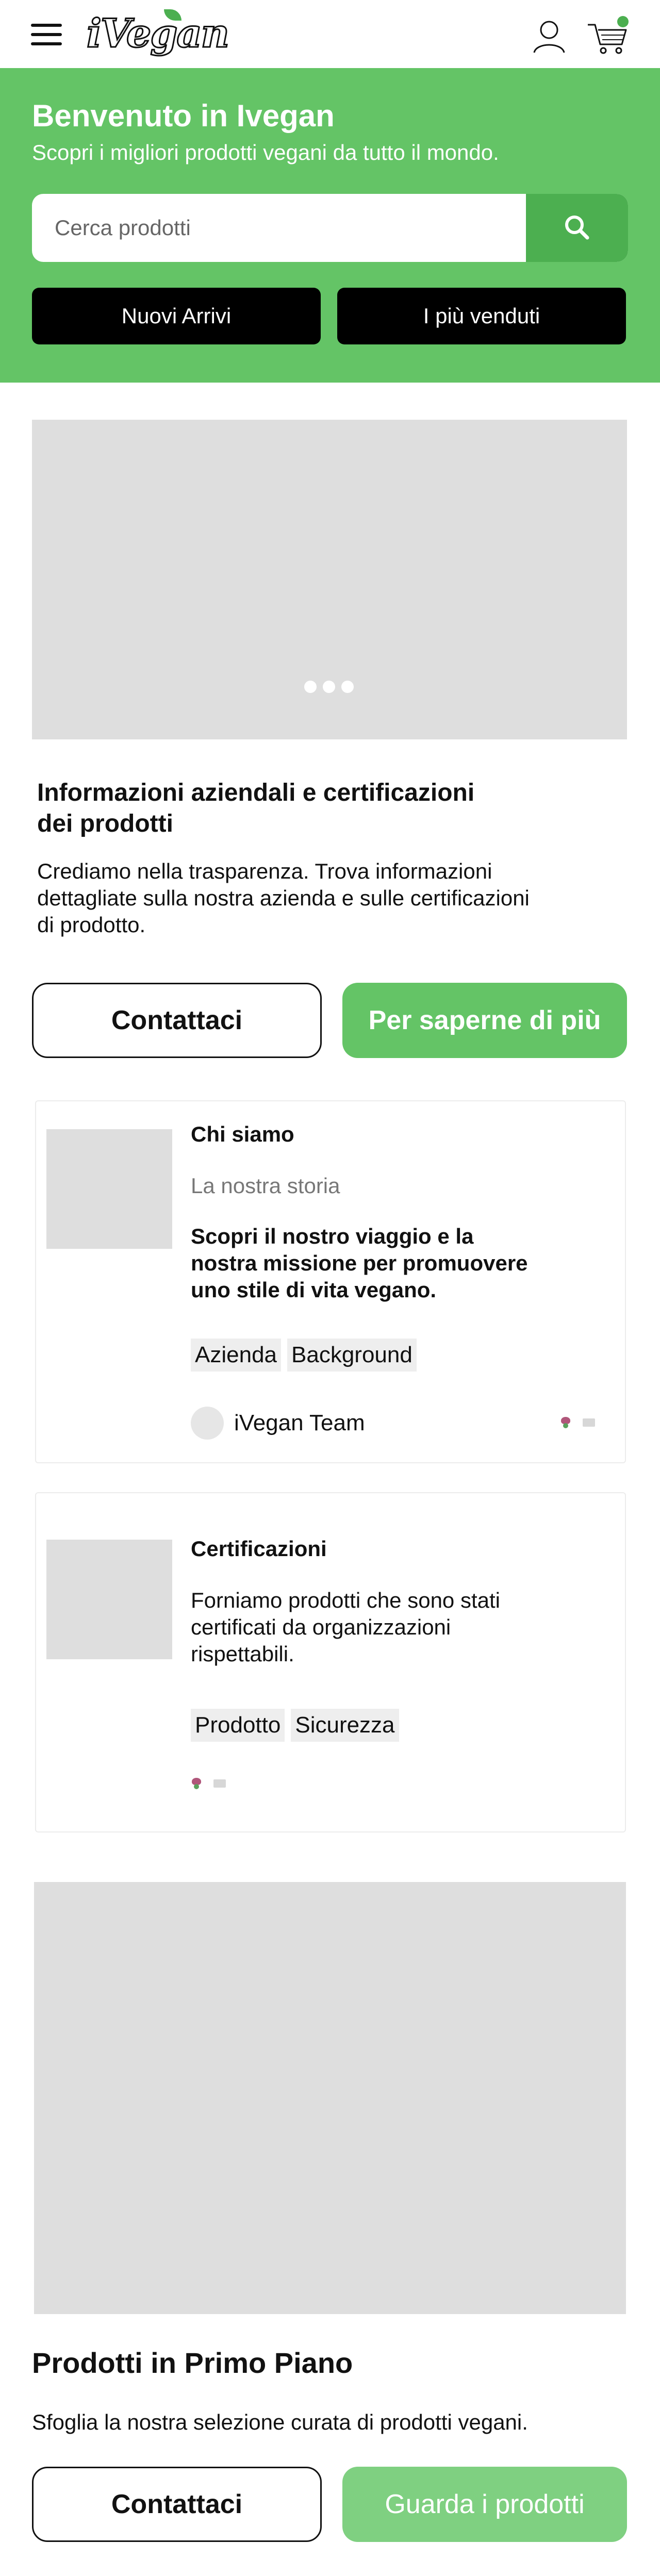  Describe the element at coordinates (332, 1236) in the screenshot. I see `card-body-line: Scopri il nostro viaggio e la` at that location.